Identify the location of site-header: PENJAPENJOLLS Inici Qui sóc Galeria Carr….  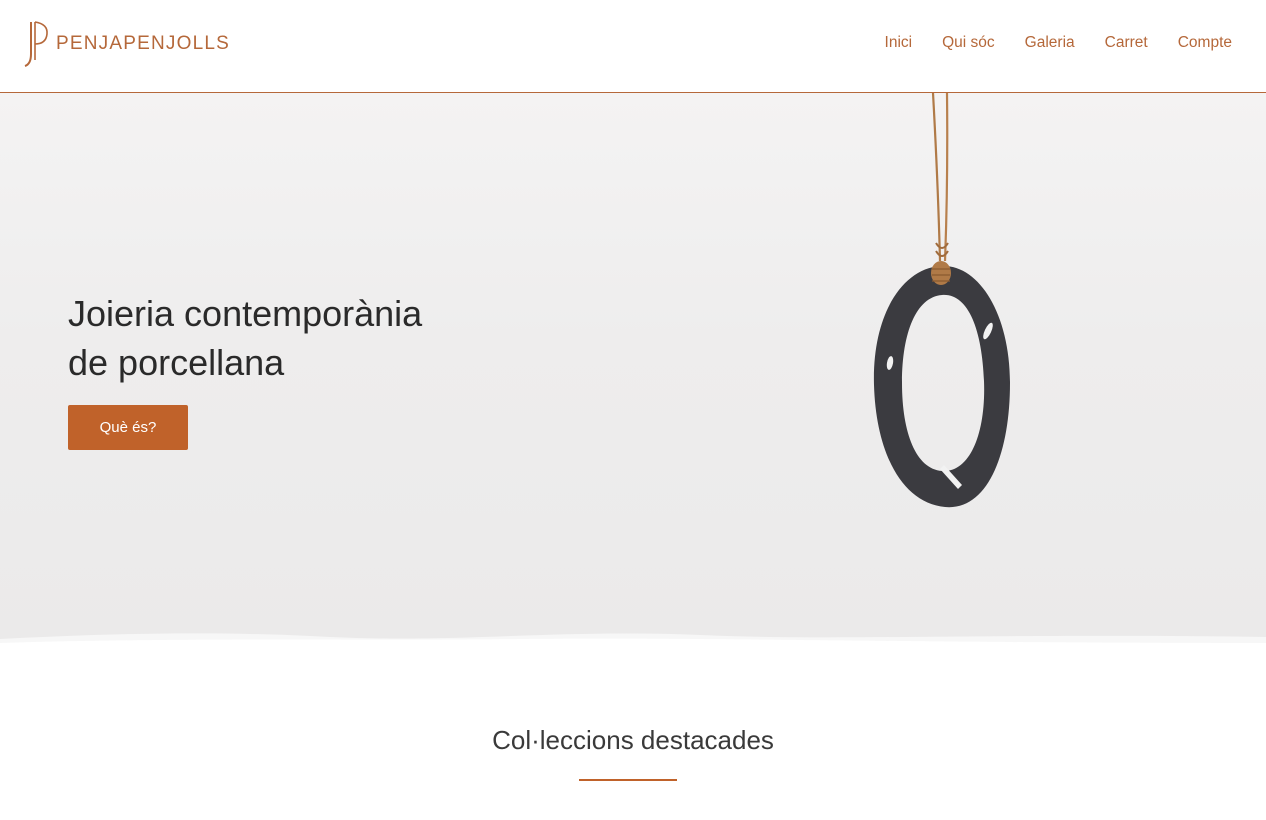
(633, 46).